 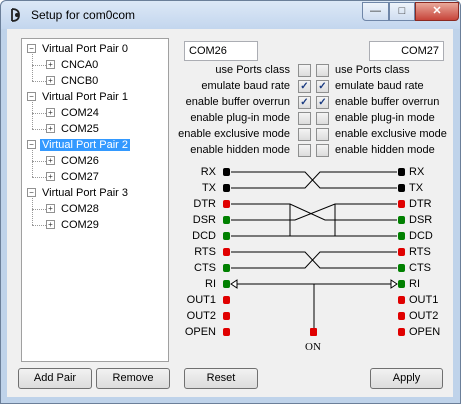 What do you see at coordinates (201, 316) in the screenshot?
I see `left-signal-label: OUT2` at bounding box center [201, 316].